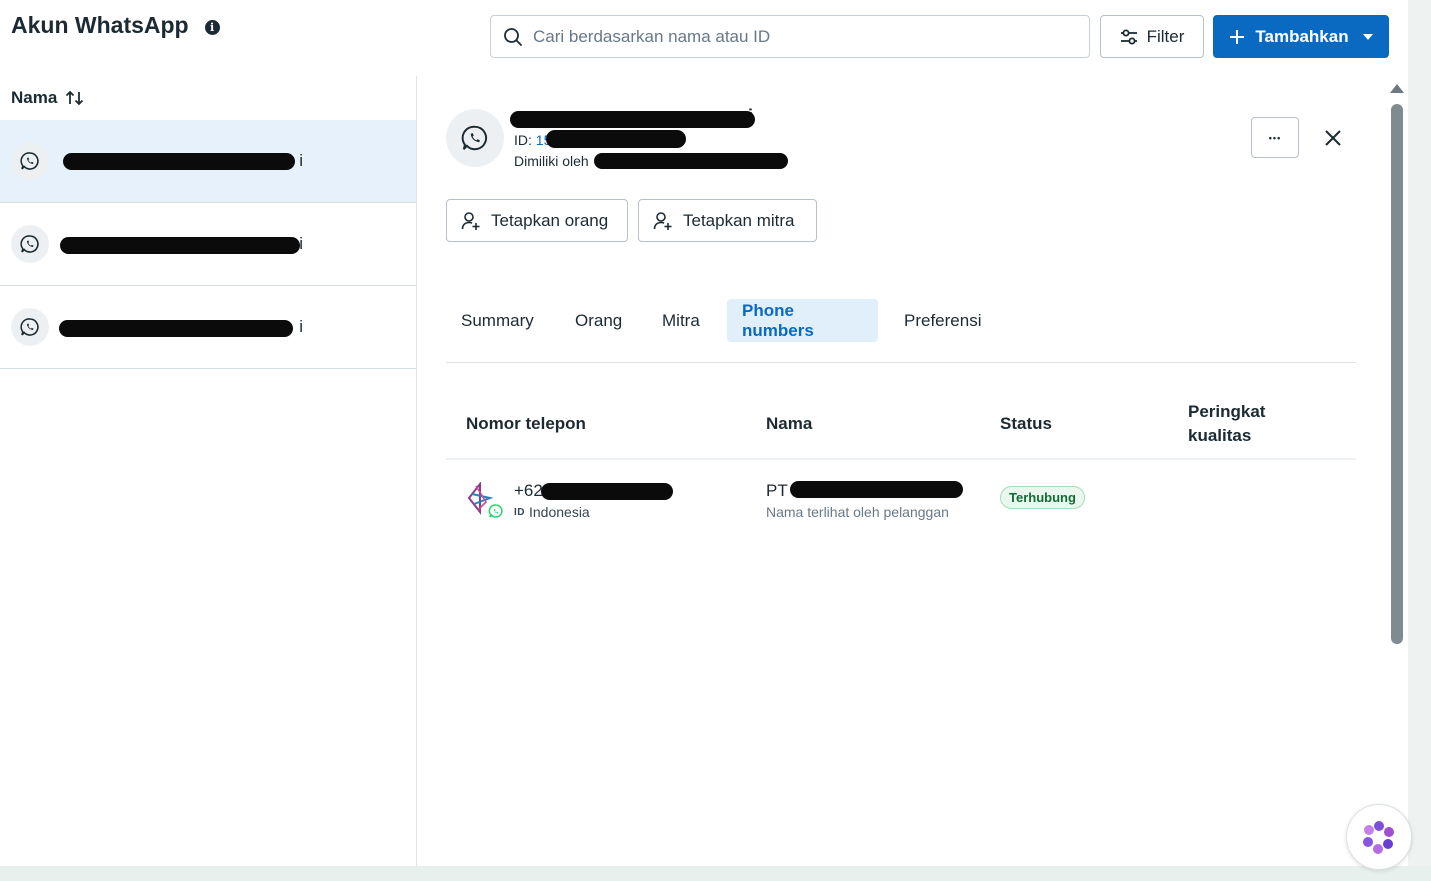 The height and width of the screenshot is (881, 1431). I want to click on display-name-caption: Nama terlihat oleh pelanggan, so click(857, 512).